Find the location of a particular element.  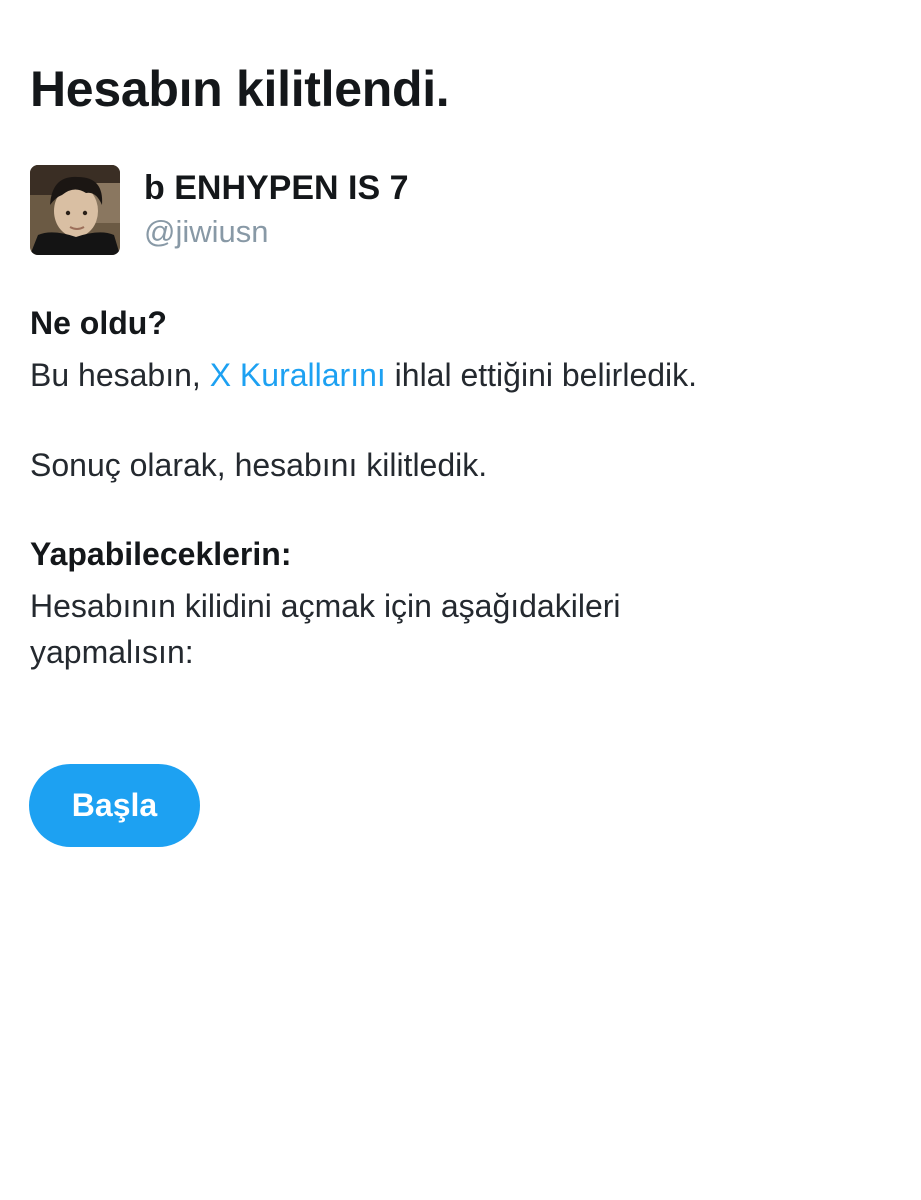

profile-photo-icon is located at coordinates (75, 210).